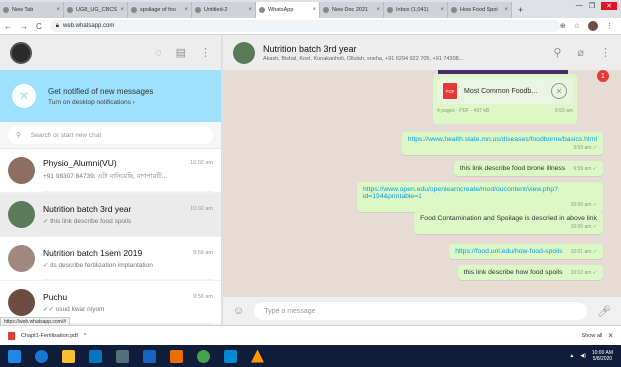 This screenshot has width=621, height=367. I want to click on browser-tab: New Tab ×, so click(32, 10).